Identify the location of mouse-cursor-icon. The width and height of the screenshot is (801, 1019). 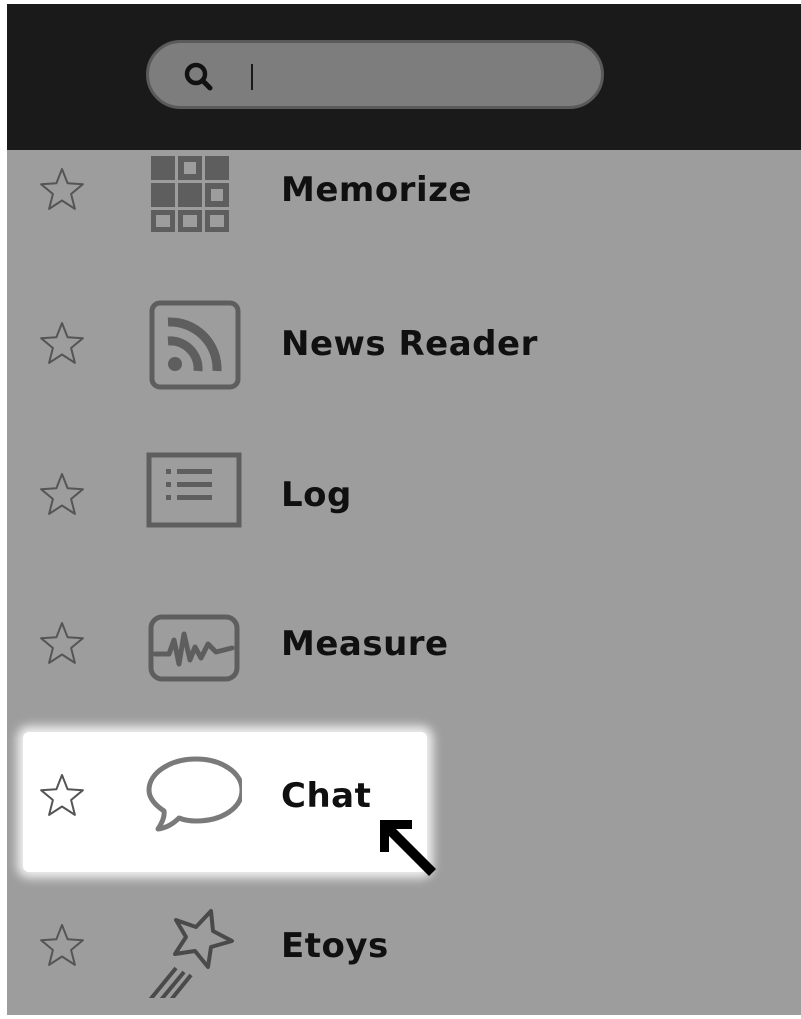
(408, 848).